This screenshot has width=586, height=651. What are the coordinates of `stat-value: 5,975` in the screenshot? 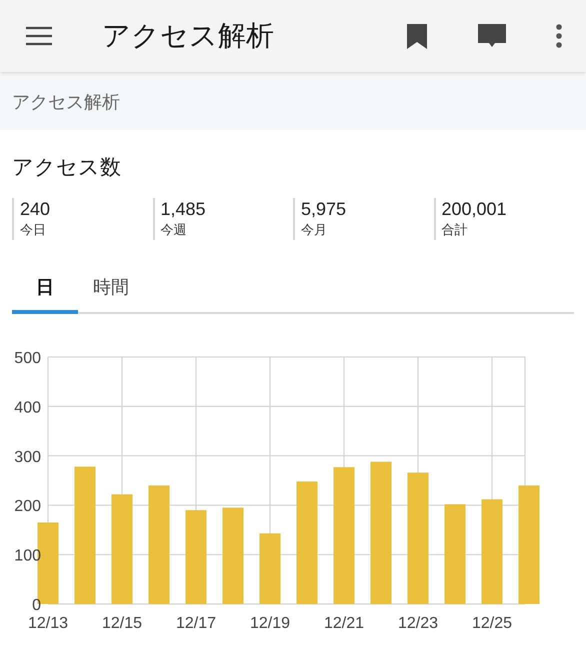 It's located at (324, 209).